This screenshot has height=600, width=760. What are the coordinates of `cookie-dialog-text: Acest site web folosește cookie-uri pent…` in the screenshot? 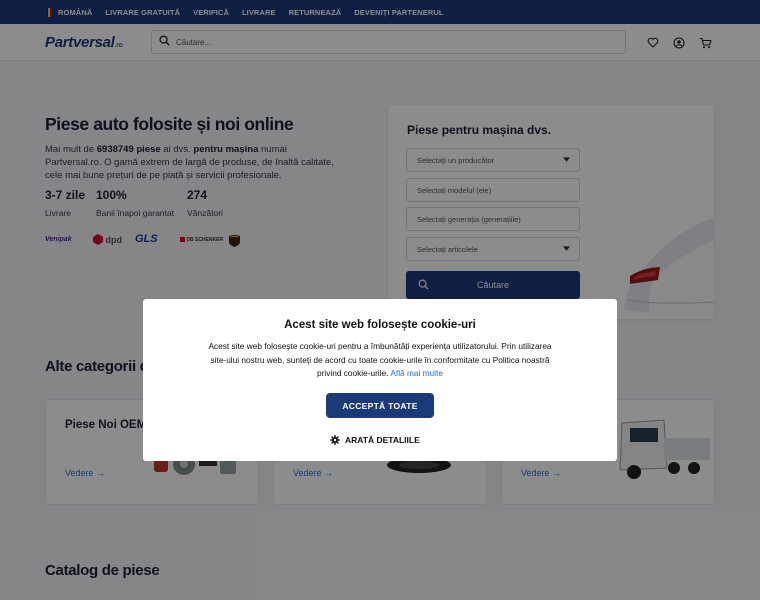 It's located at (380, 360).